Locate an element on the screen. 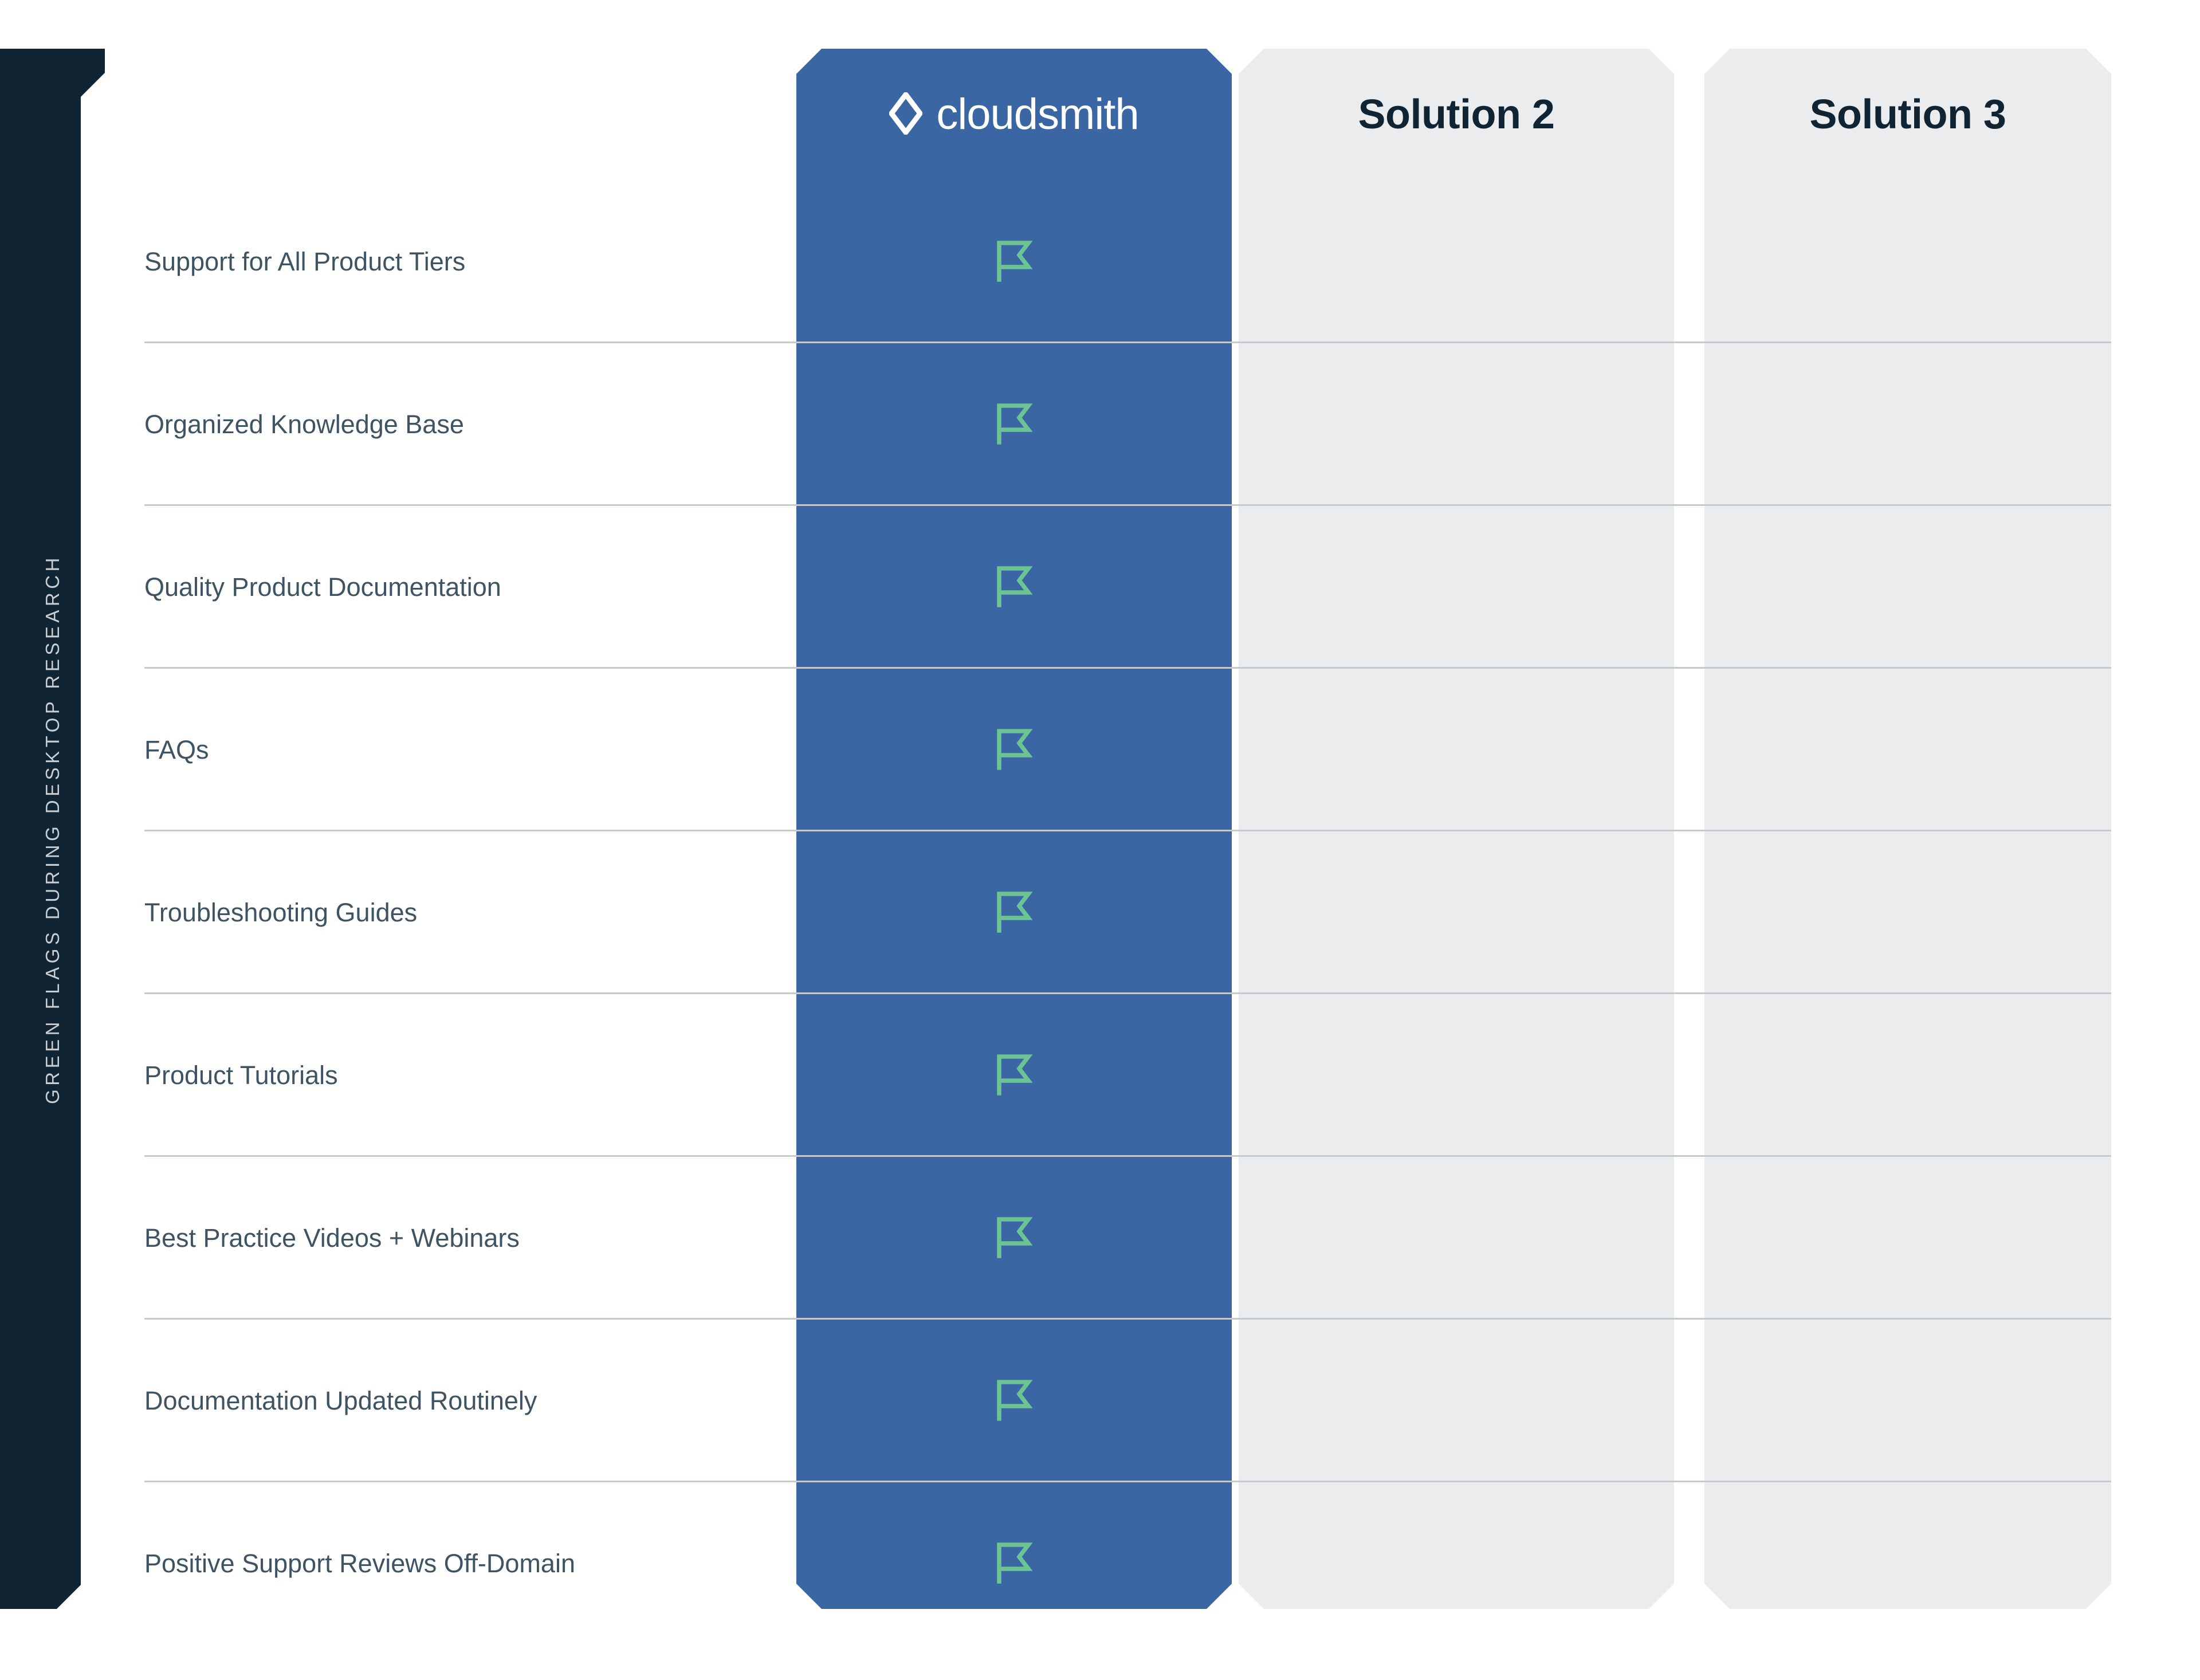 The height and width of the screenshot is (1680, 2200). table-row: Documentation Updated Routinely is located at coordinates (1100, 1401).